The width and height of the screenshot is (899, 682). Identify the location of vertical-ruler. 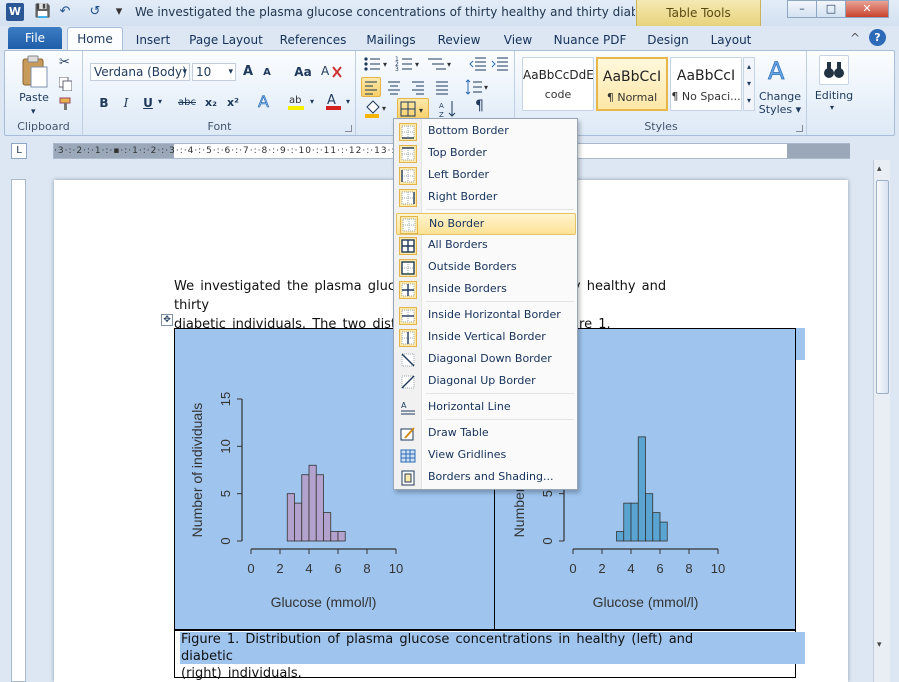
(18, 430).